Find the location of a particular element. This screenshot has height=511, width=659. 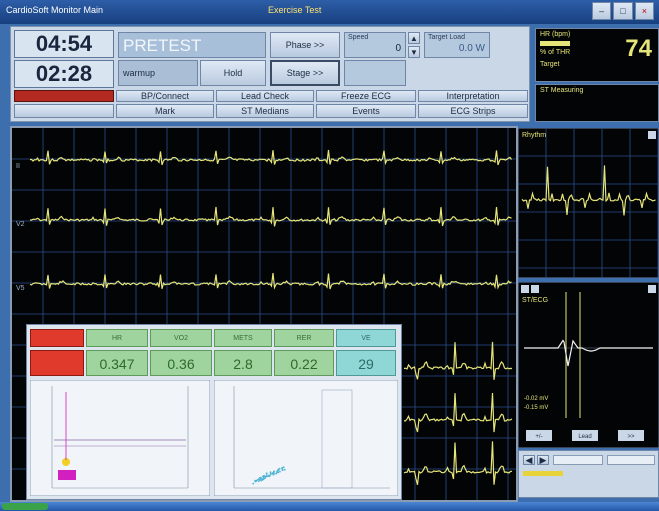

rhythm-label: Rhythm is located at coordinates (534, 135).